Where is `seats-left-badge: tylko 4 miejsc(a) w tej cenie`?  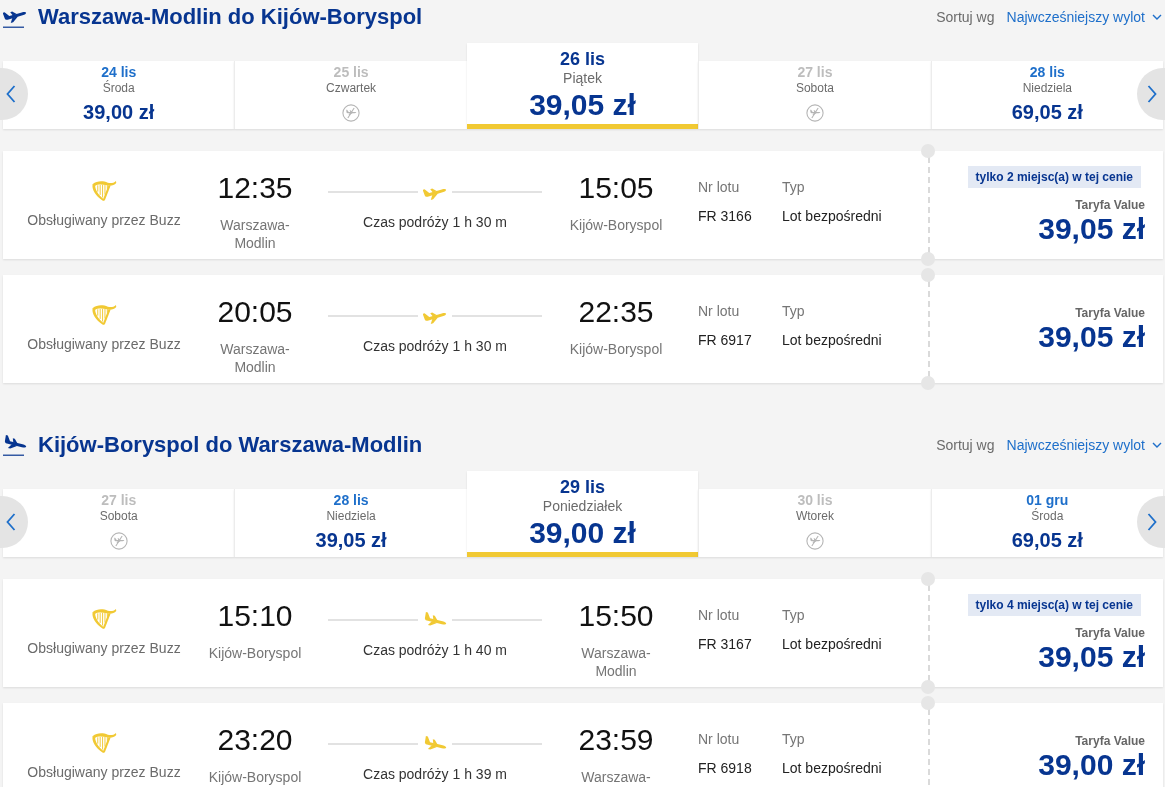
seats-left-badge: tylko 4 miejsc(a) w tej cenie is located at coordinates (1054, 604).